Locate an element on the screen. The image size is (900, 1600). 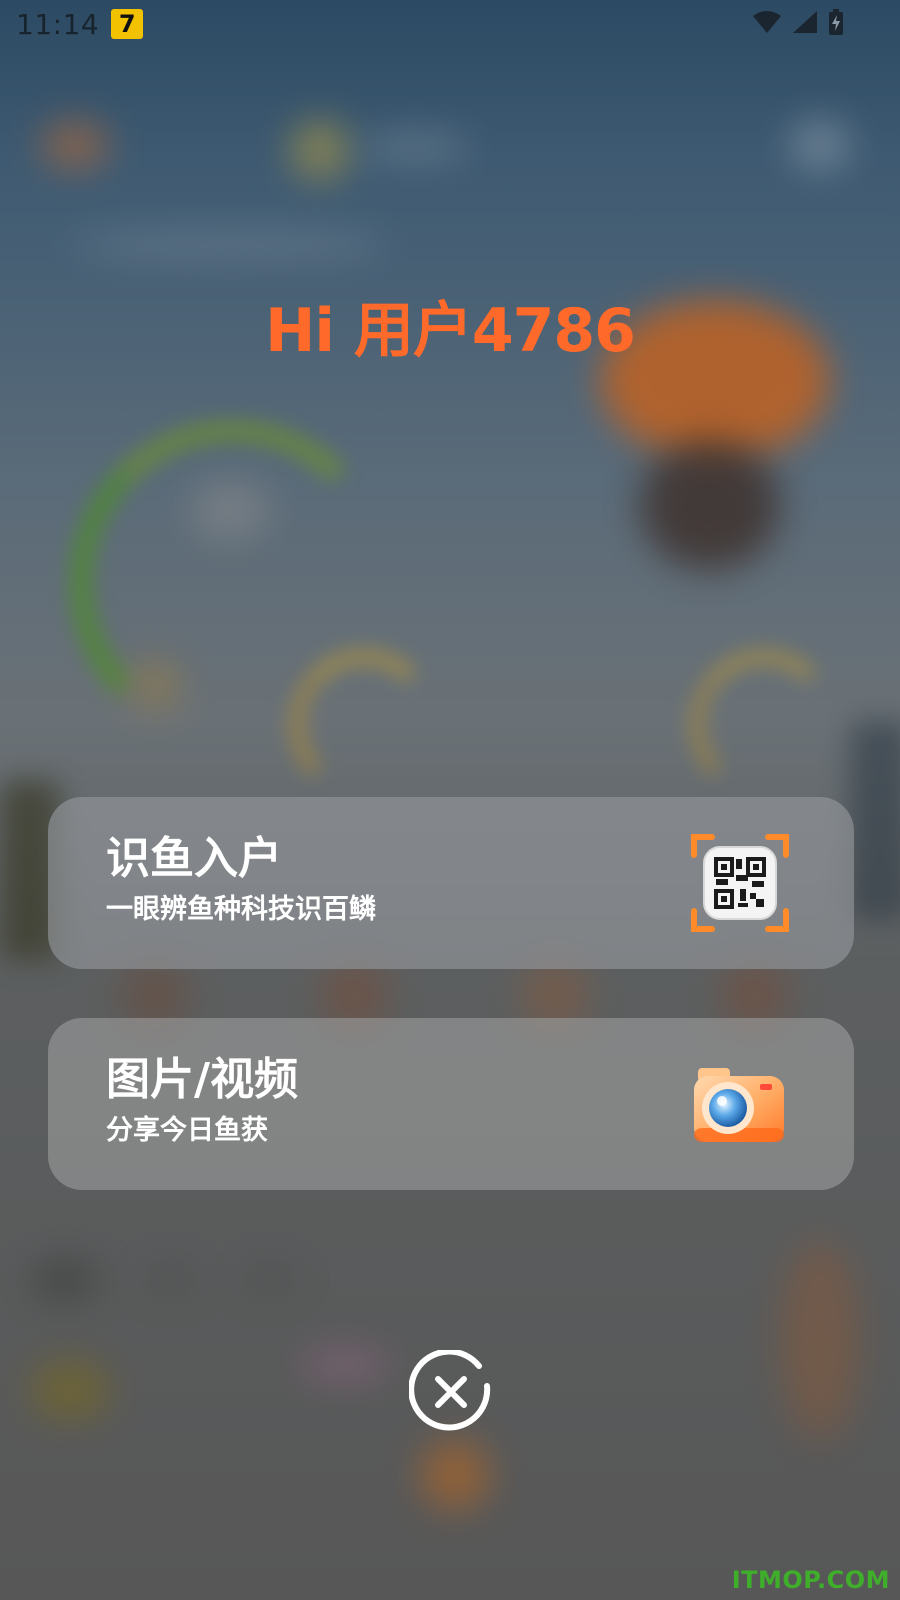
camera-icon is located at coordinates (740, 1104).